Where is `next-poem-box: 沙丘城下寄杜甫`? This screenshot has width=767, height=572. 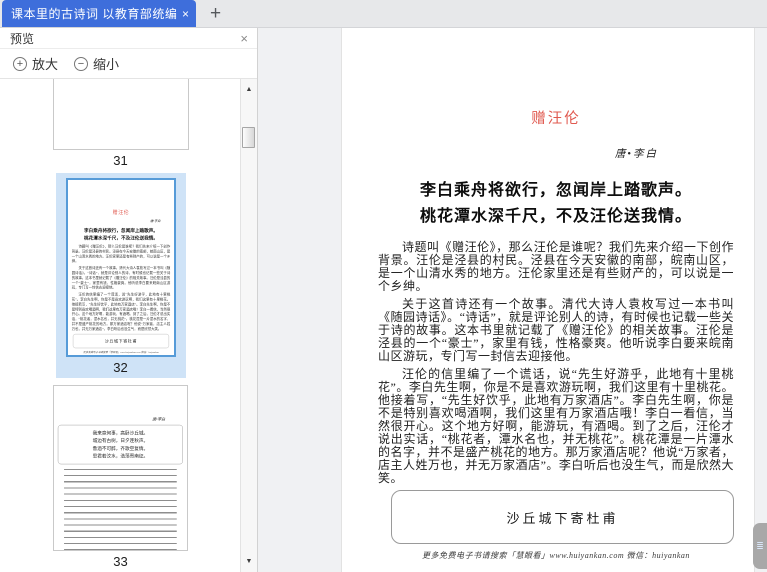
next-poem-box: 沙丘城下寄杜甫 is located at coordinates (562, 517).